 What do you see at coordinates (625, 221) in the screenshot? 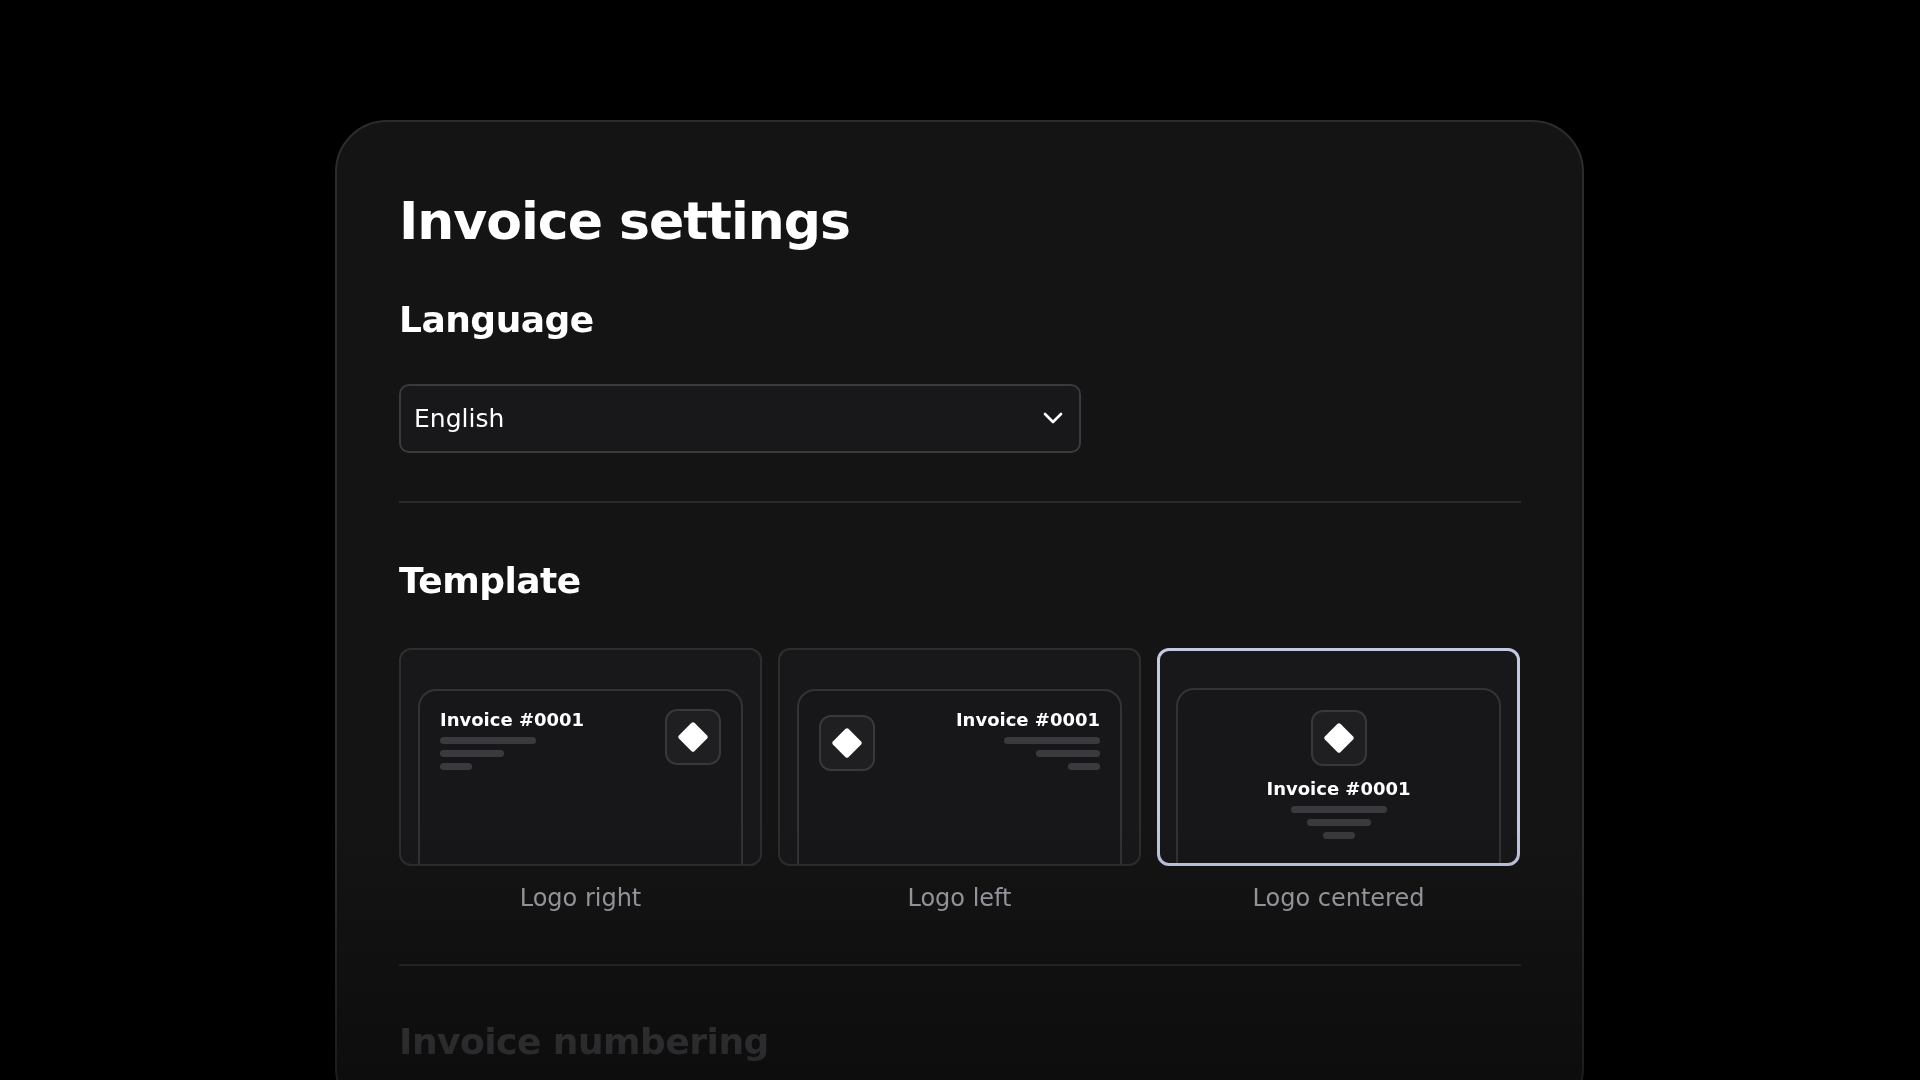
I see `page-title: Invoice settings` at bounding box center [625, 221].